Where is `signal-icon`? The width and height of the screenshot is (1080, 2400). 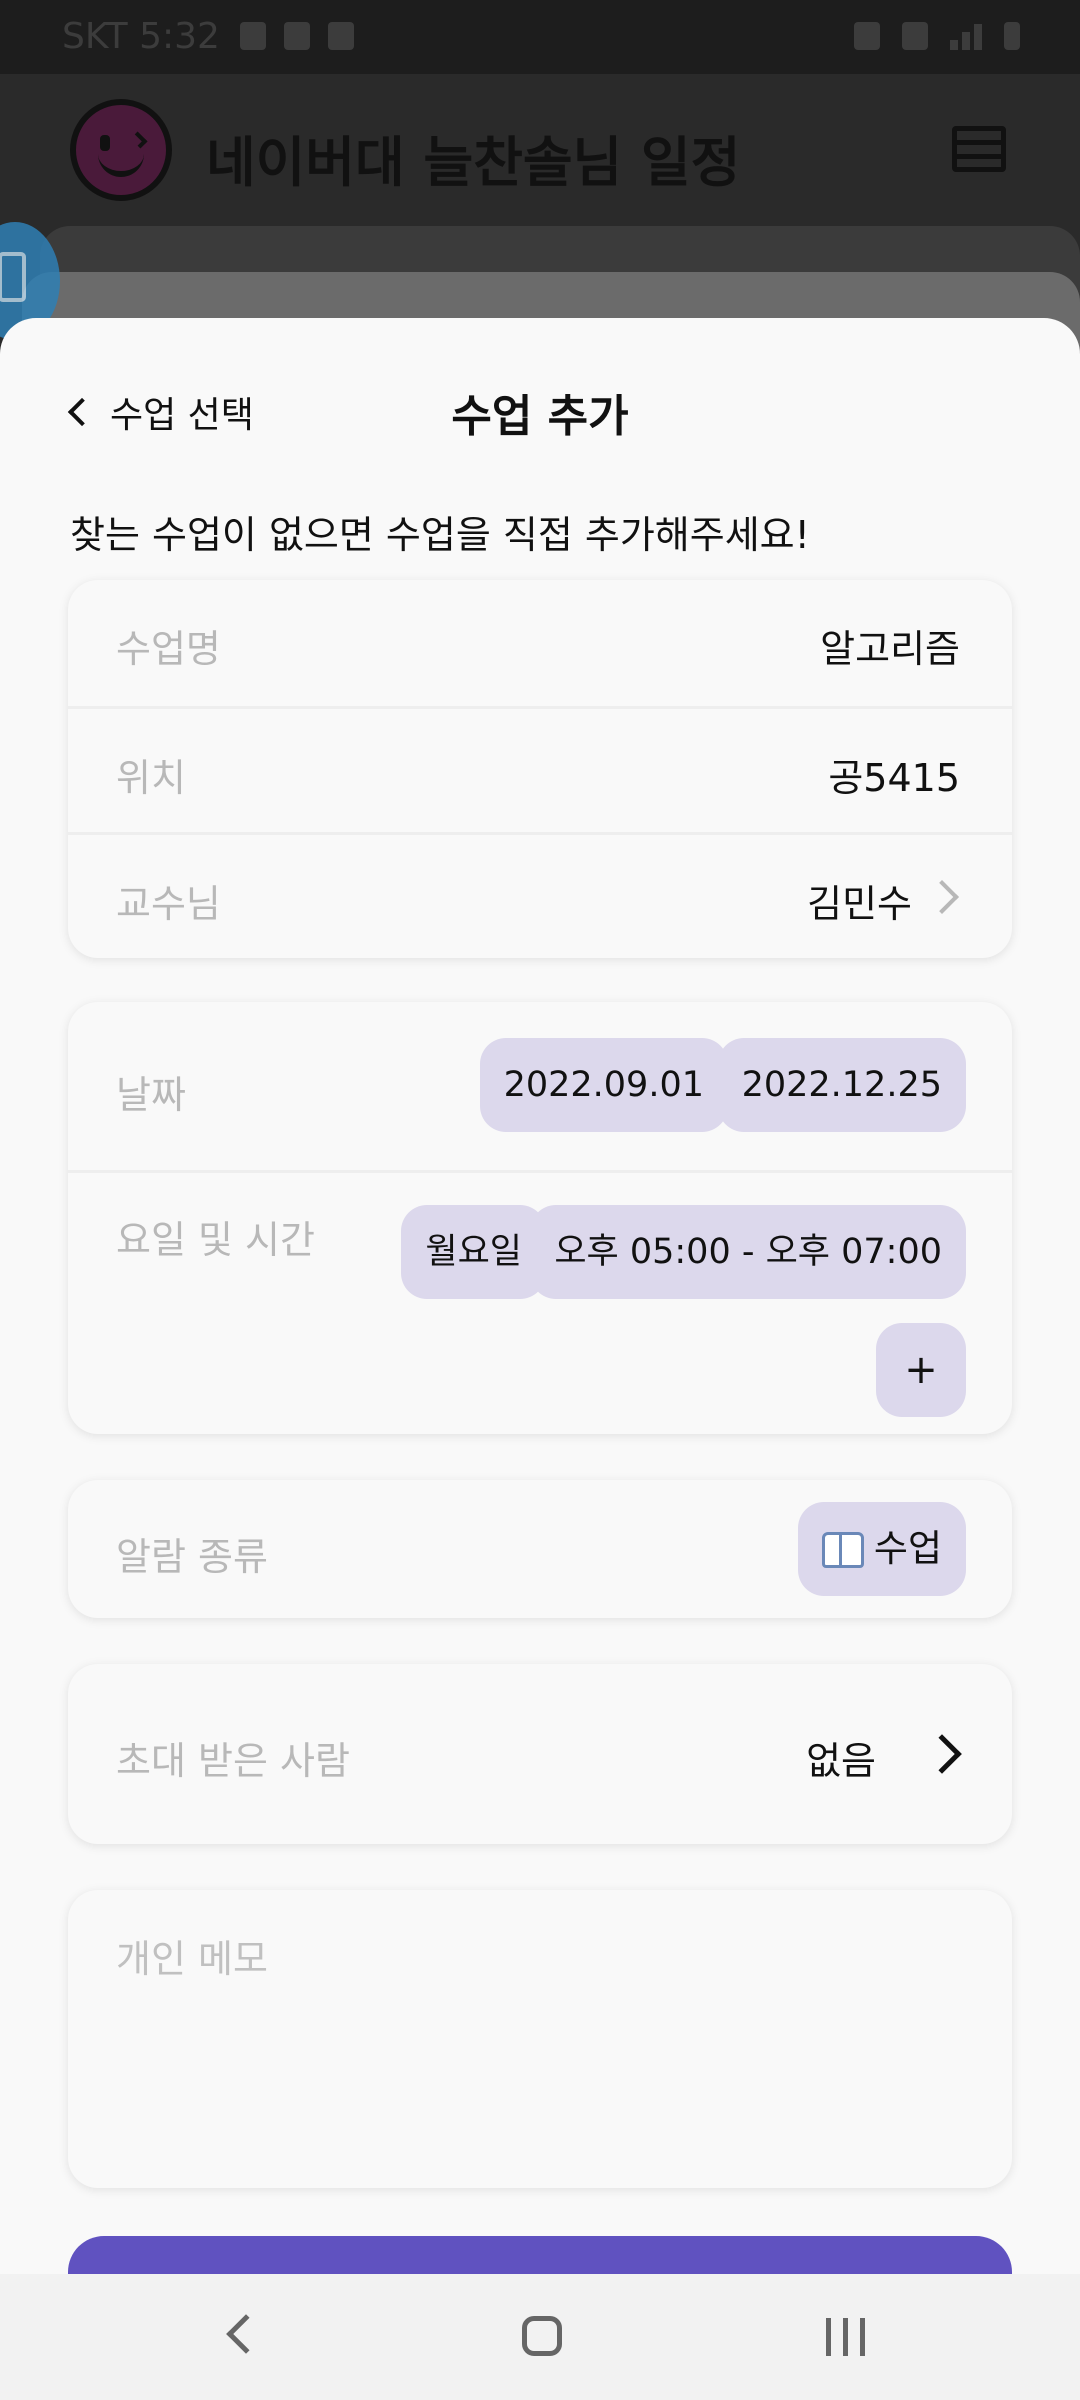
signal-icon is located at coordinates (966, 37).